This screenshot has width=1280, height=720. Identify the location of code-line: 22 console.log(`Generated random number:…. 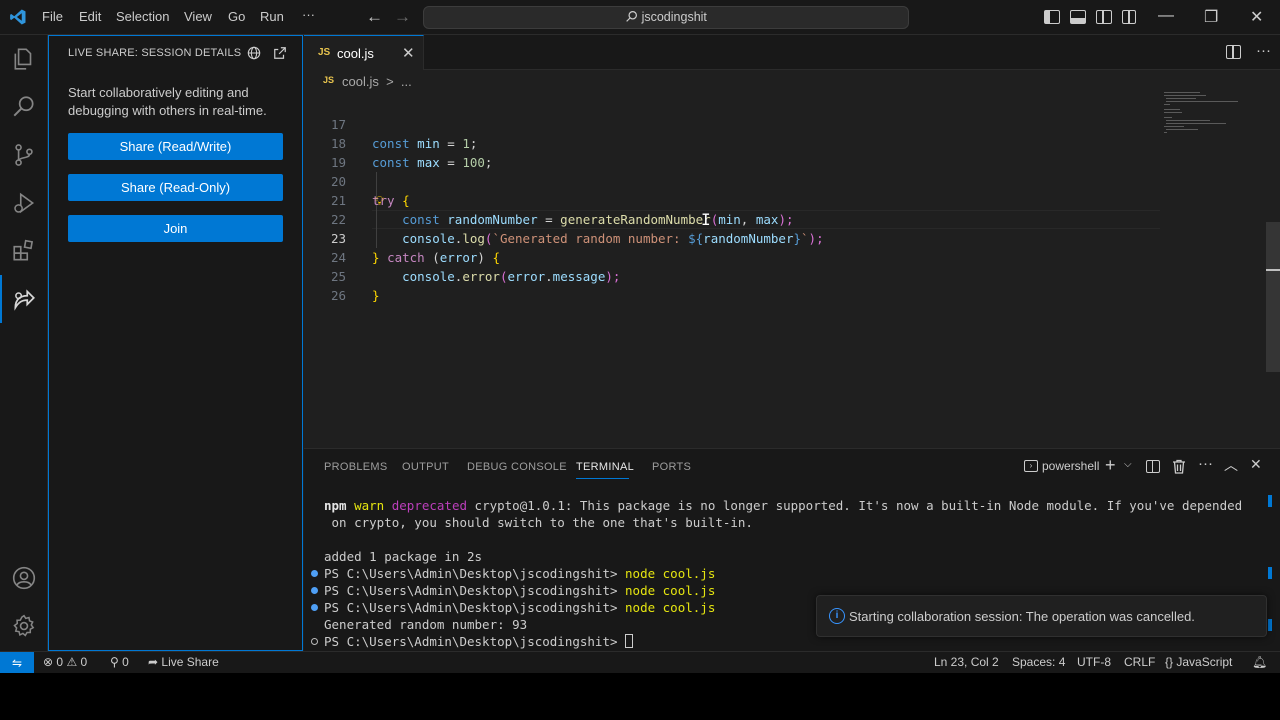
(734, 218).